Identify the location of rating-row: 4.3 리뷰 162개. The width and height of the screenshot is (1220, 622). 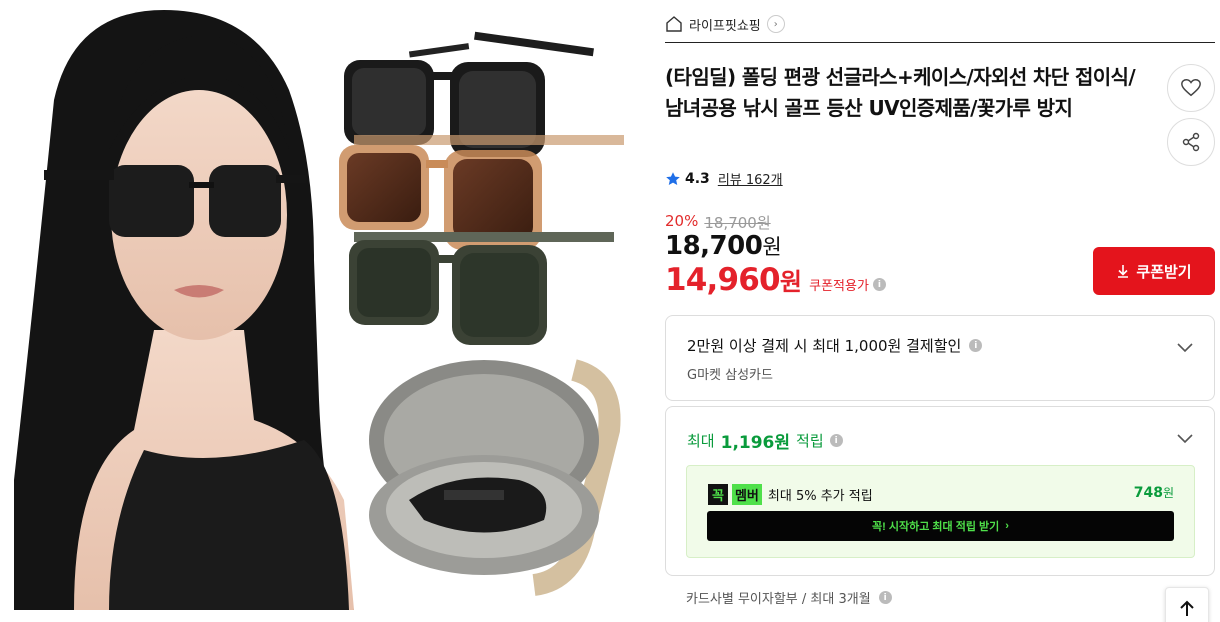
(724, 178).